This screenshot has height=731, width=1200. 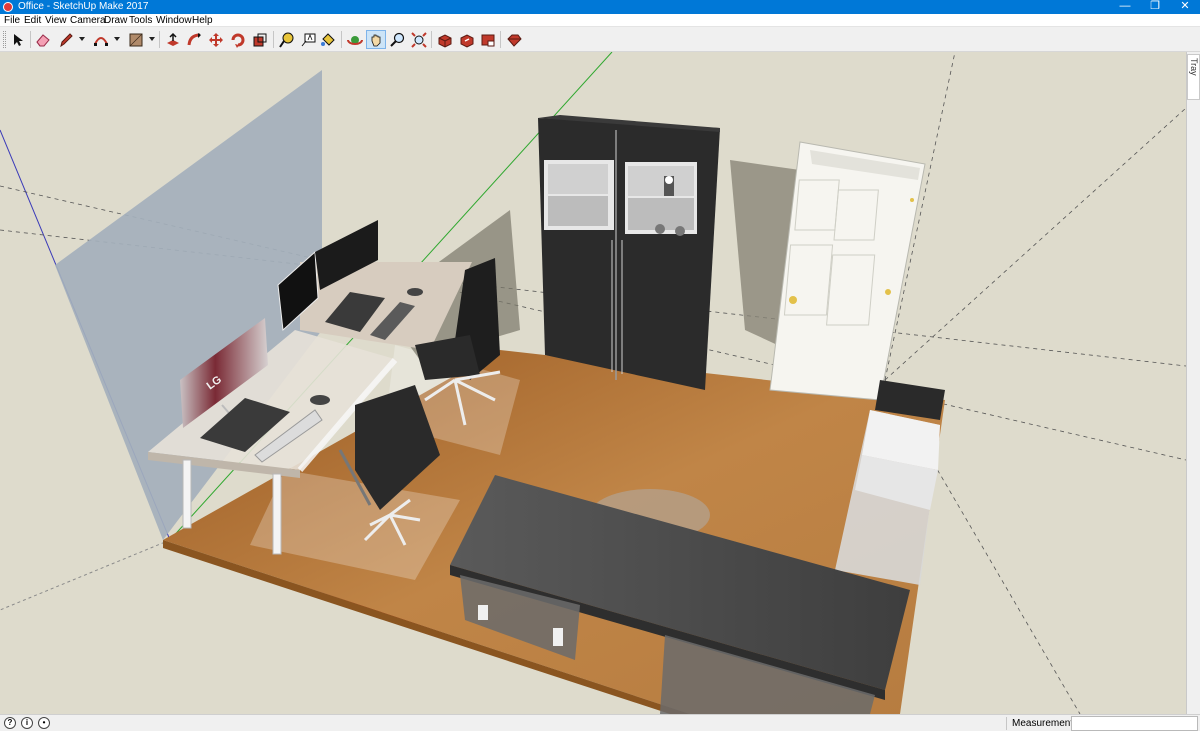 I want to click on menu-edit: Edit, so click(x=32, y=20).